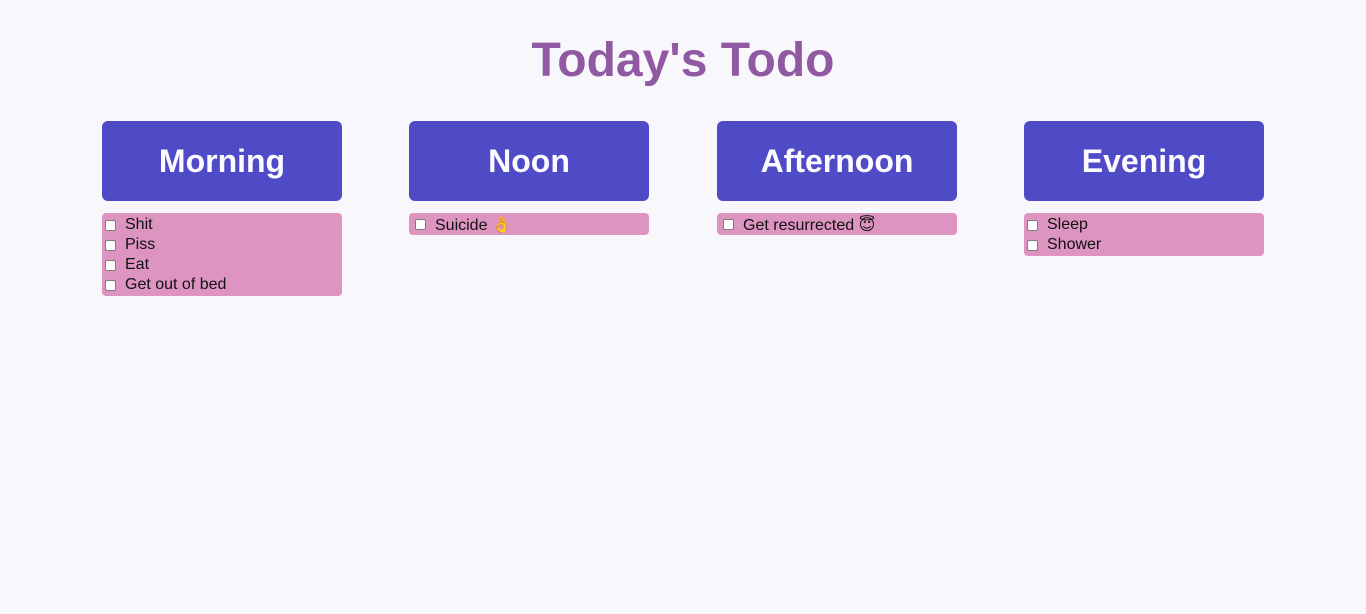 This screenshot has width=1366, height=614. I want to click on todo-item-label: Suicide 👌, so click(473, 225).